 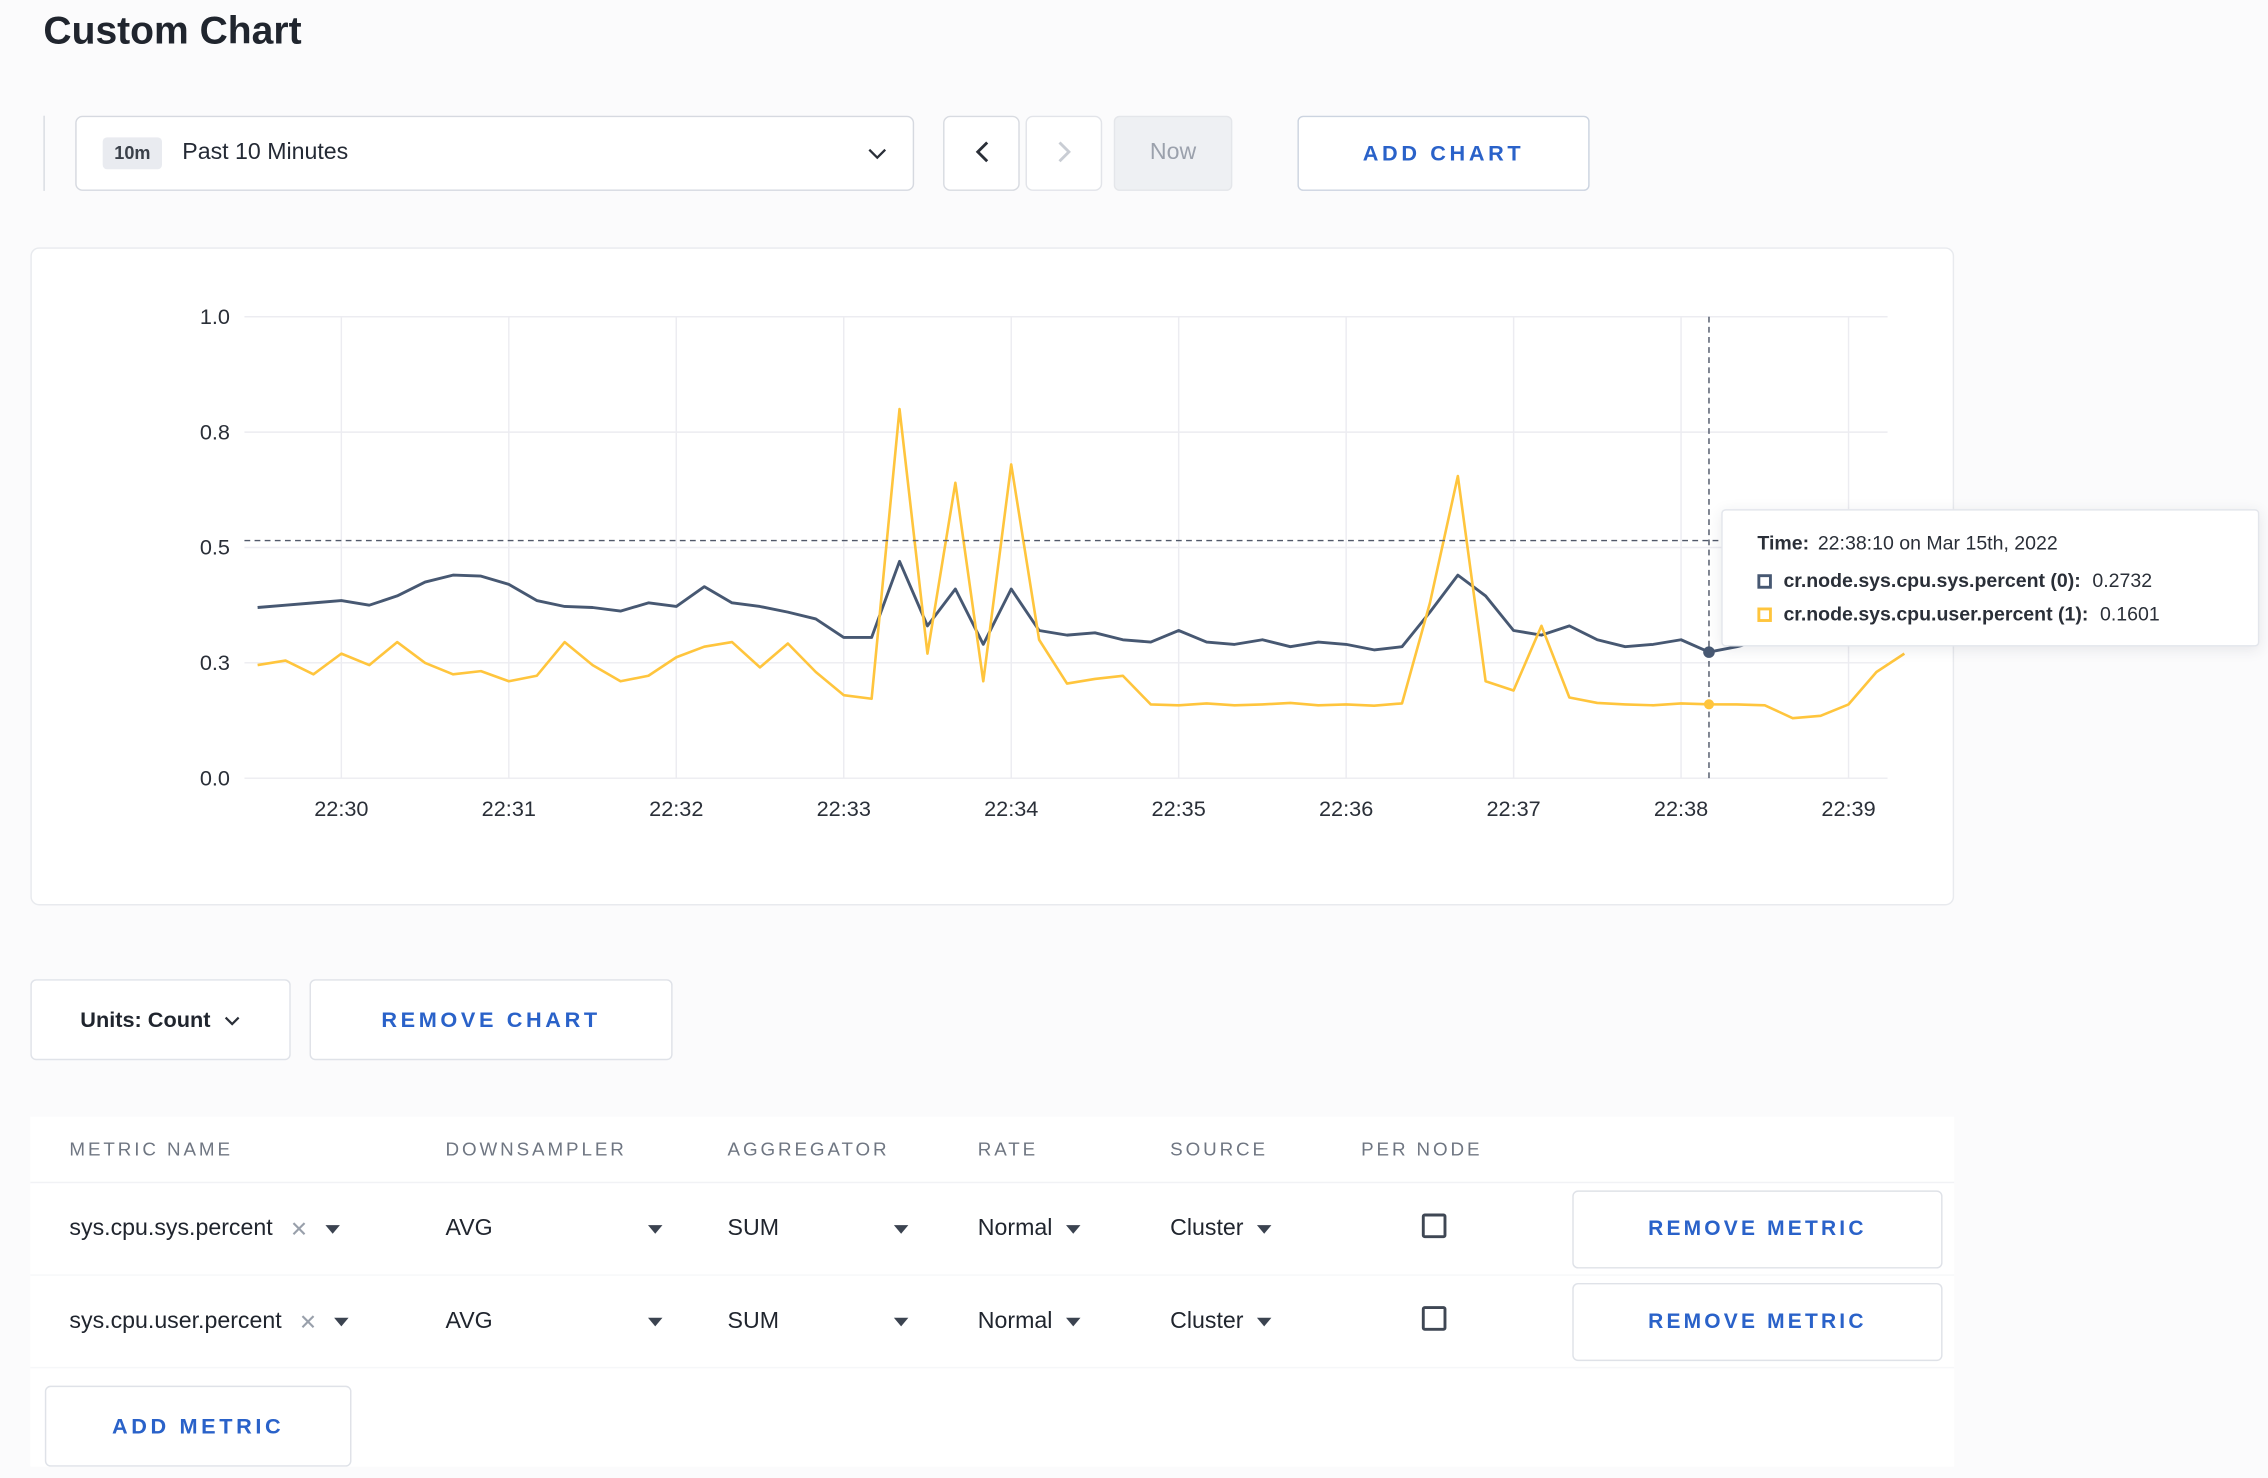 What do you see at coordinates (676, 808) in the screenshot?
I see `x-axis-tick-label: 22:32` at bounding box center [676, 808].